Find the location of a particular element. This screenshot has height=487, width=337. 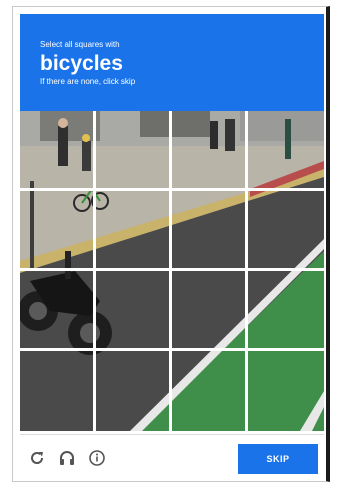

grid-tile-r3-c3 is located at coordinates (210, 311).